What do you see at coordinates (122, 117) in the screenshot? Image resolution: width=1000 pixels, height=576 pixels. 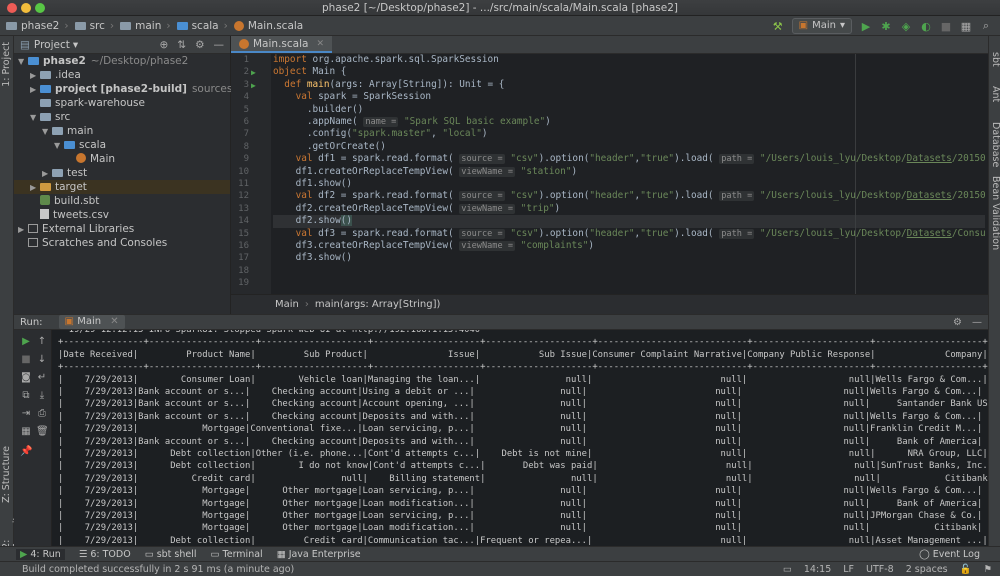 I see `tree-item: ▼ src` at bounding box center [122, 117].